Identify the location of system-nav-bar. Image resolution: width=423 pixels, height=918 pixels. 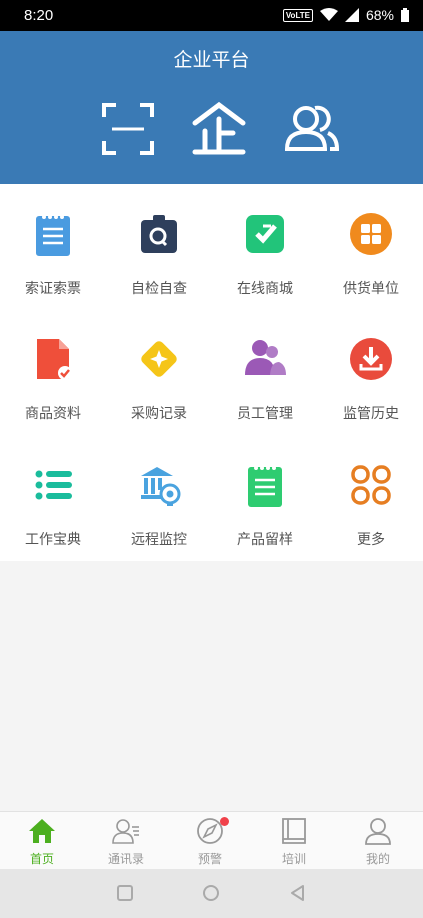
(211, 893).